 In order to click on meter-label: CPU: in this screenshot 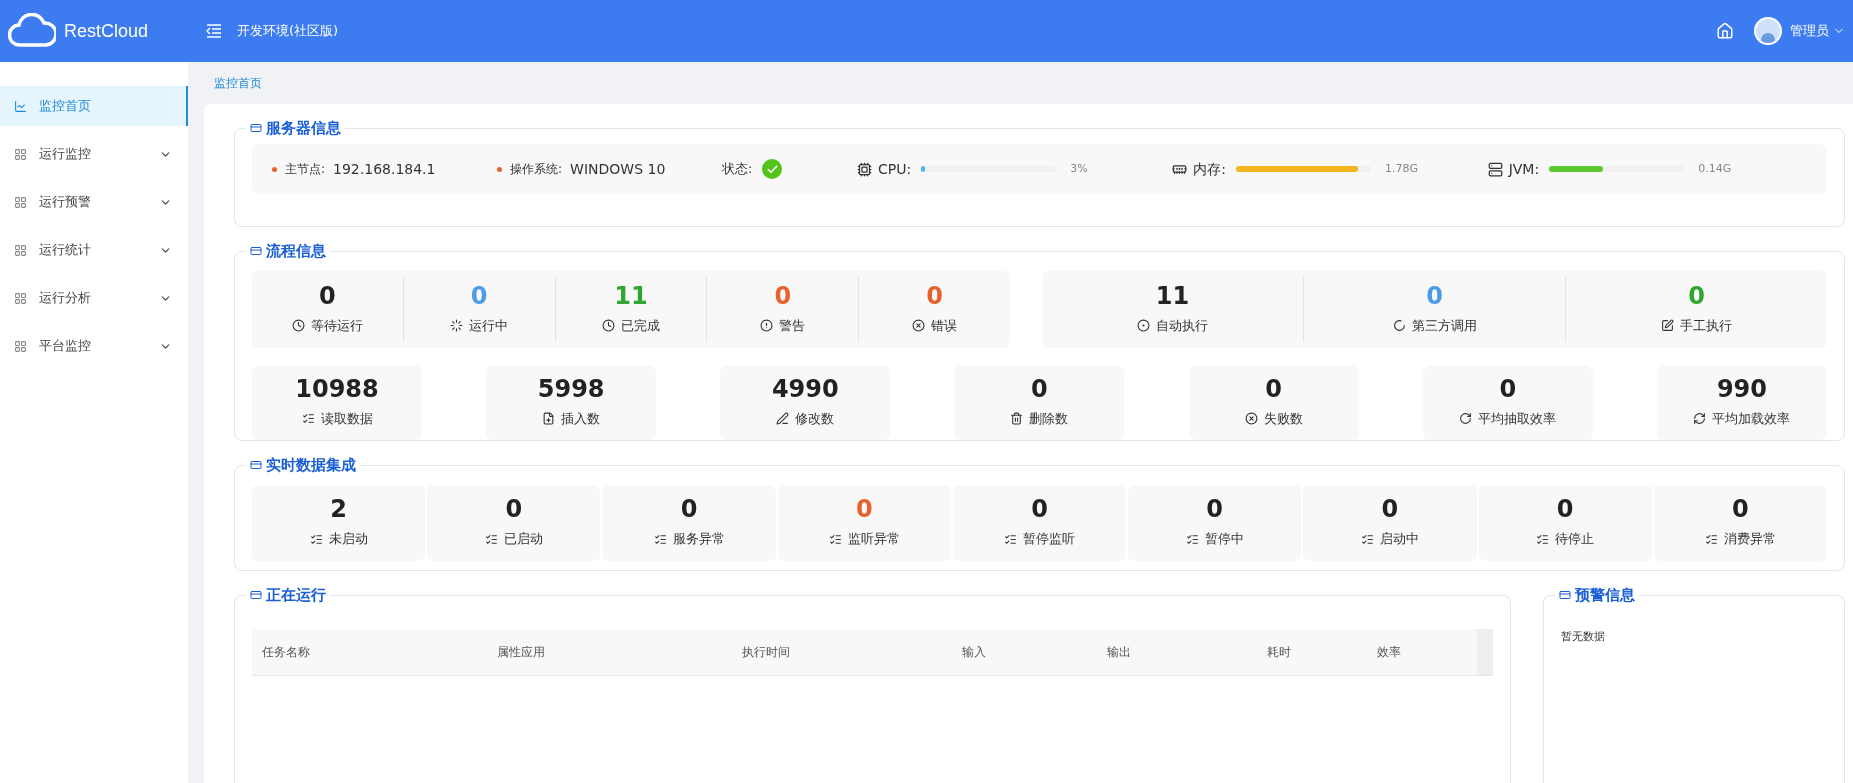, I will do `click(895, 169)`.